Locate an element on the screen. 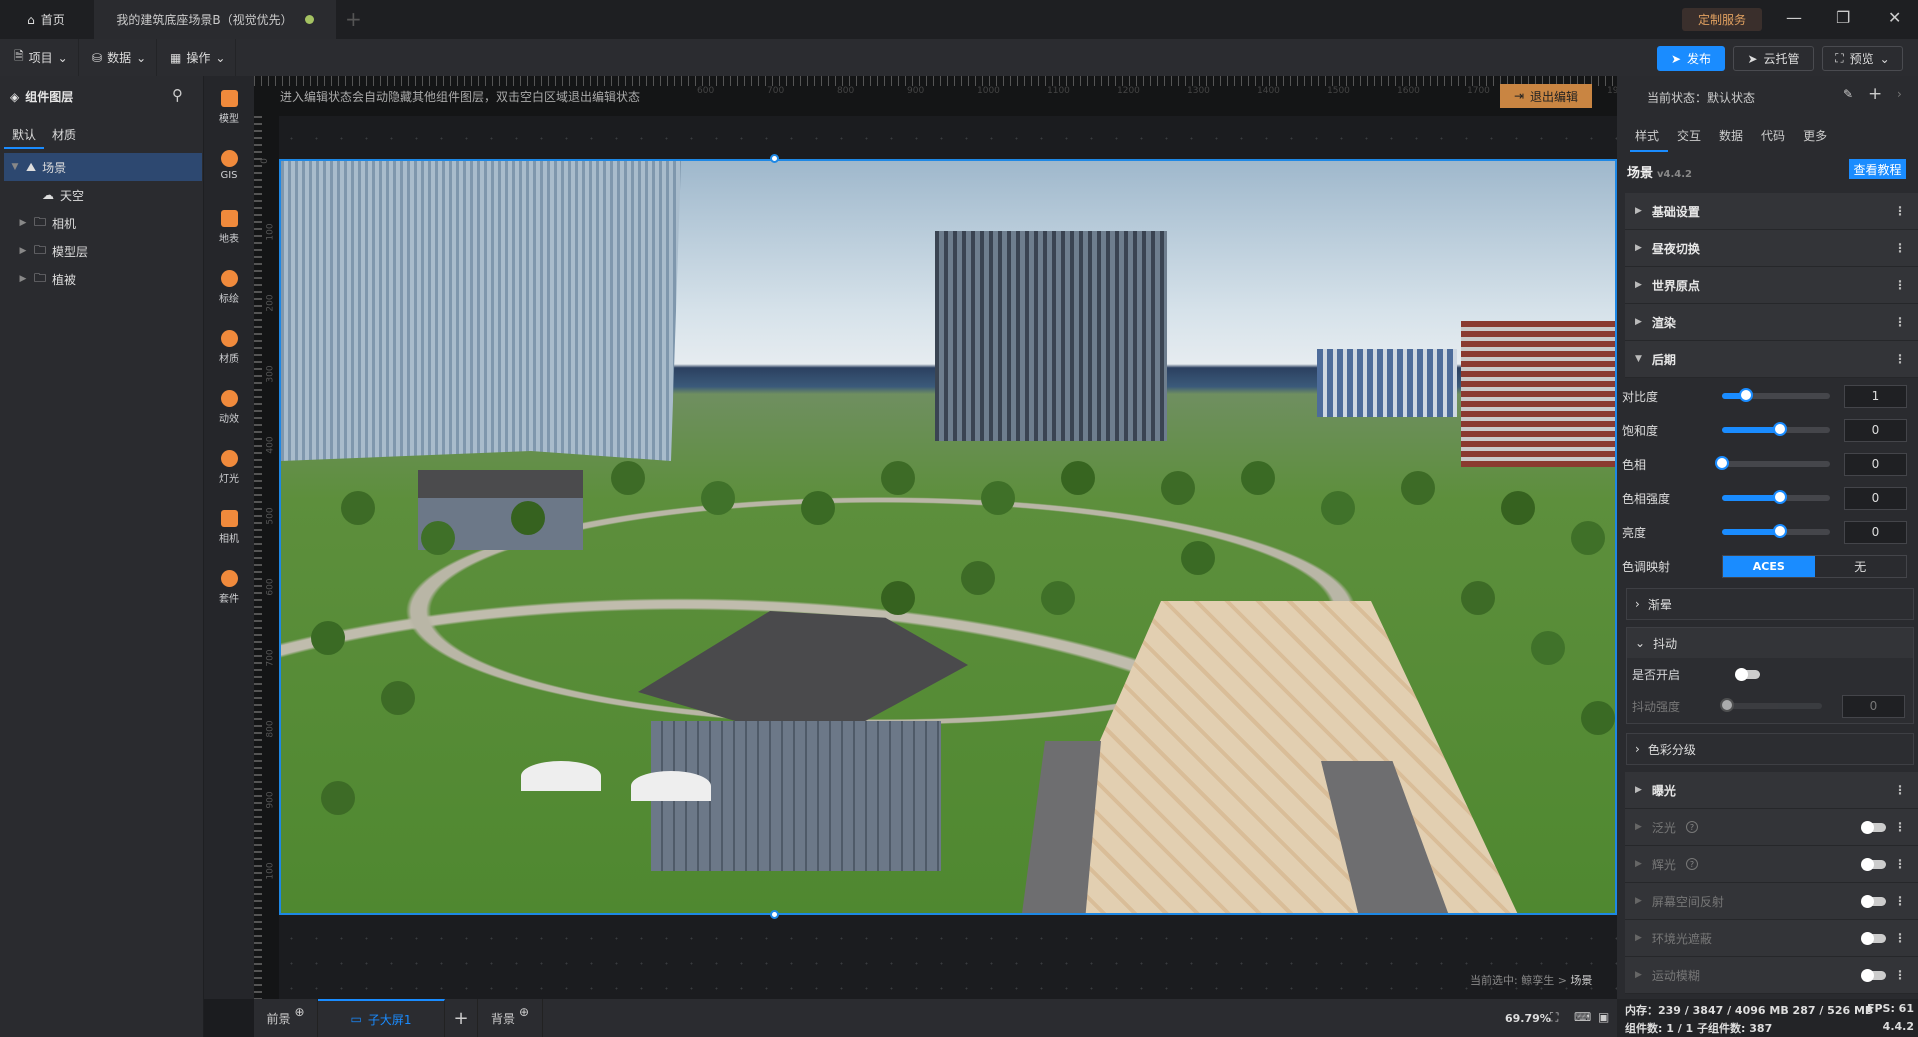 Image resolution: width=1918 pixels, height=1037 pixels. custom-service-button: 定制服务 is located at coordinates (1722, 19).